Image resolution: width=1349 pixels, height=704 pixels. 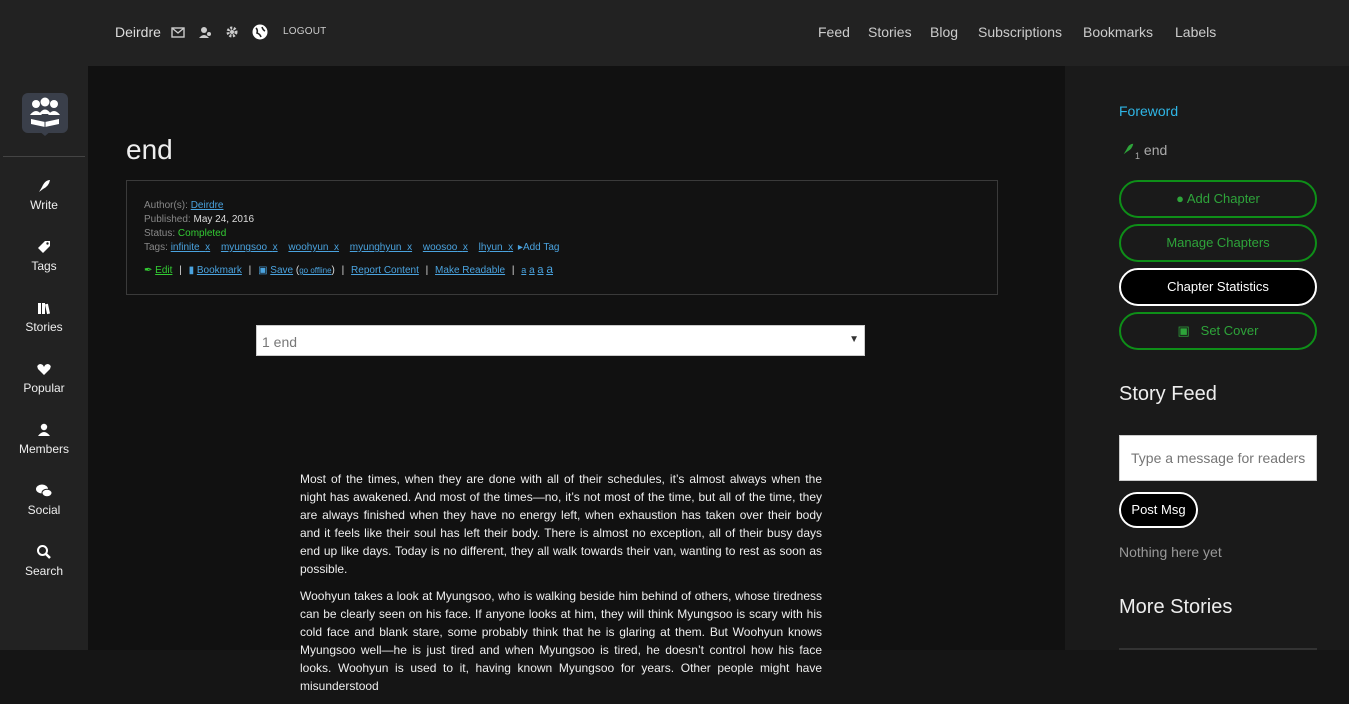 I want to click on image-icon: ▣, so click(x=1183, y=330).